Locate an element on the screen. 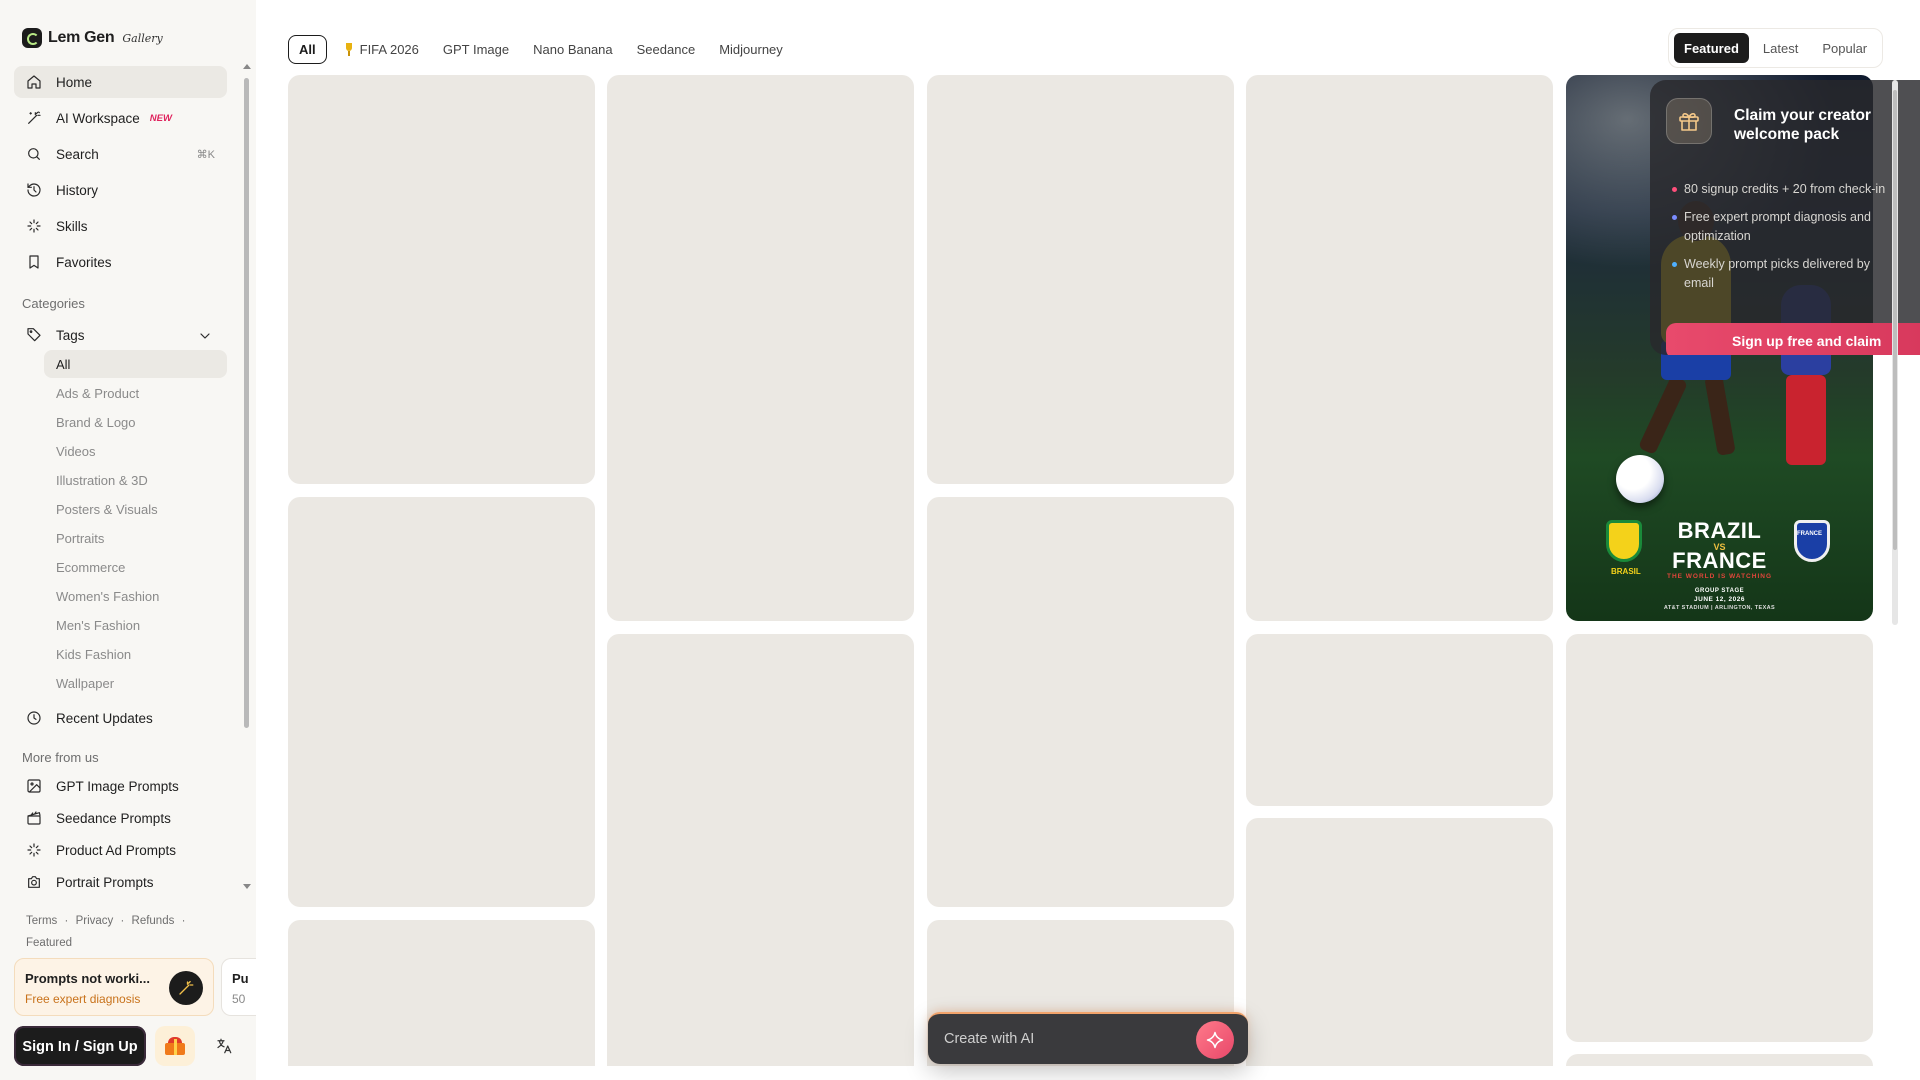 The height and width of the screenshot is (1080, 1920). team1-title: BRAZIL is located at coordinates (1719, 530).